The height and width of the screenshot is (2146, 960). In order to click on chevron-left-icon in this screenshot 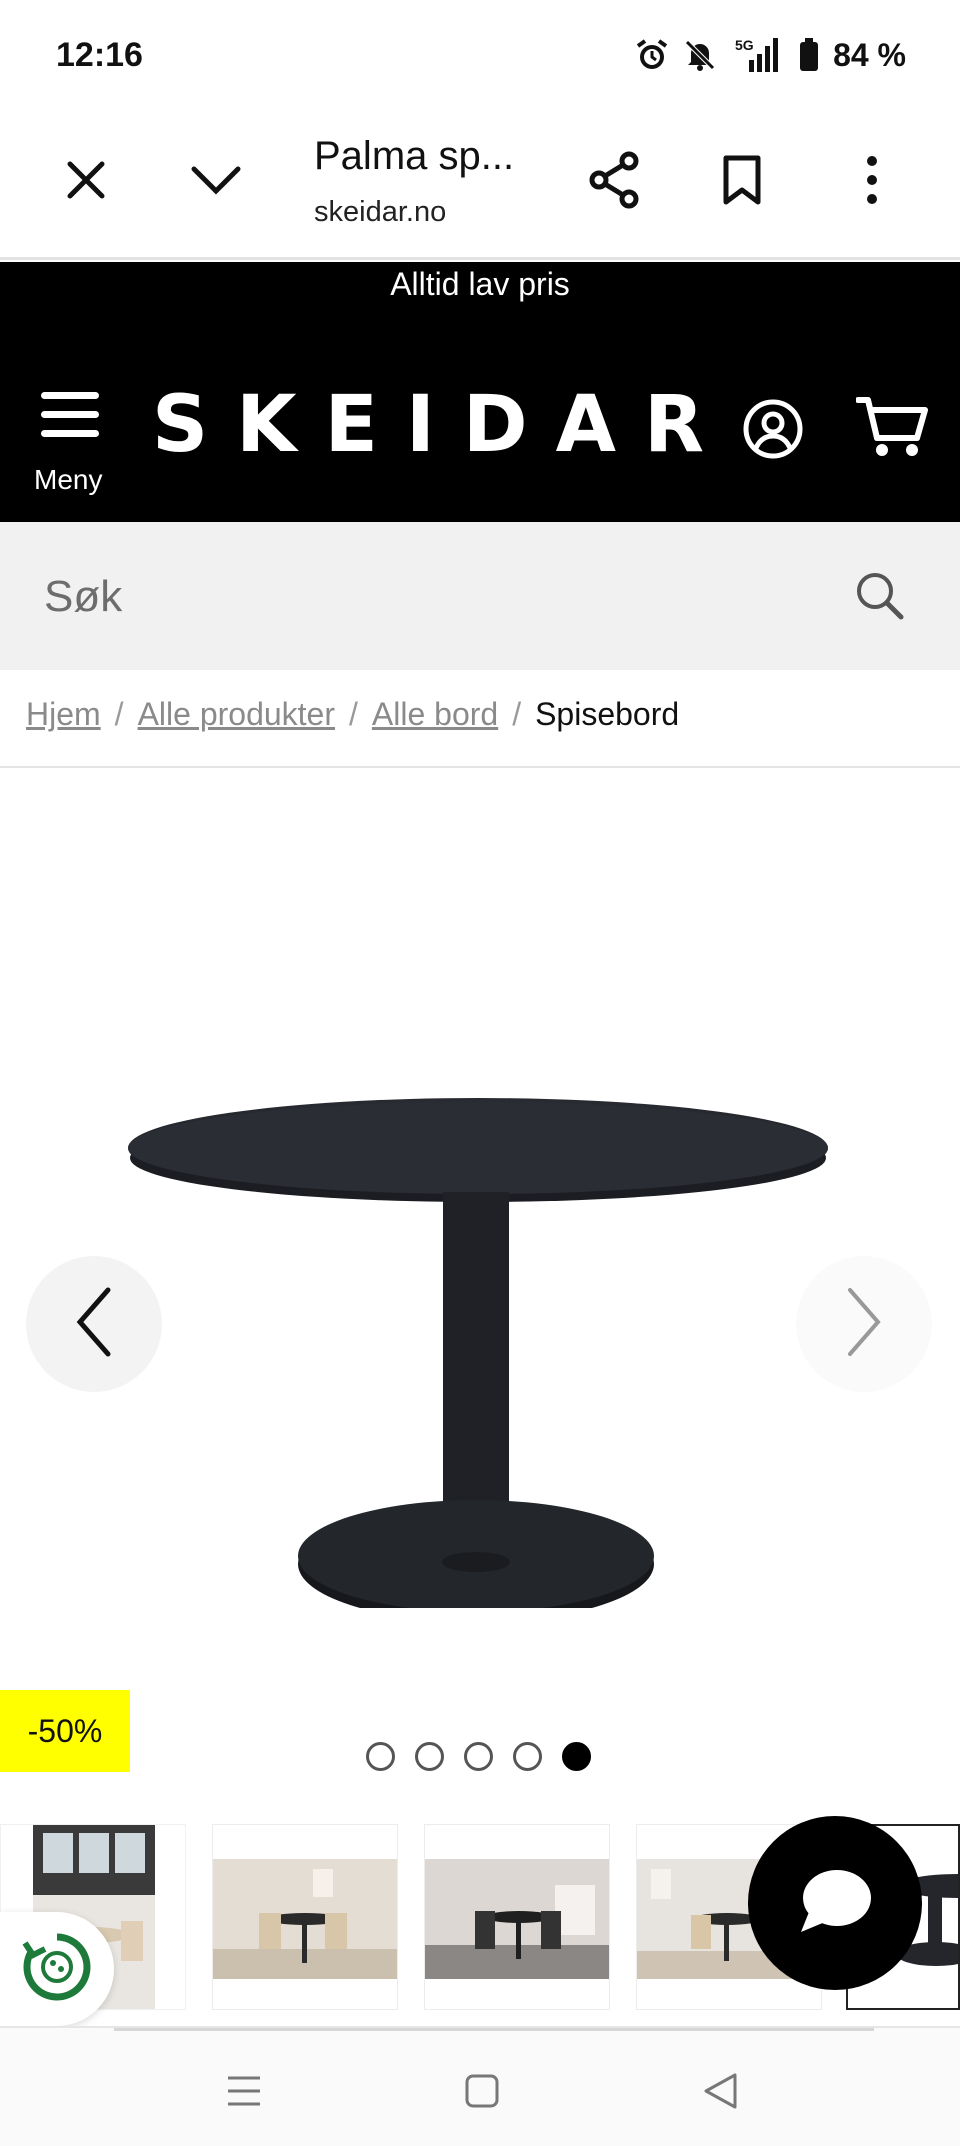, I will do `click(94, 1324)`.